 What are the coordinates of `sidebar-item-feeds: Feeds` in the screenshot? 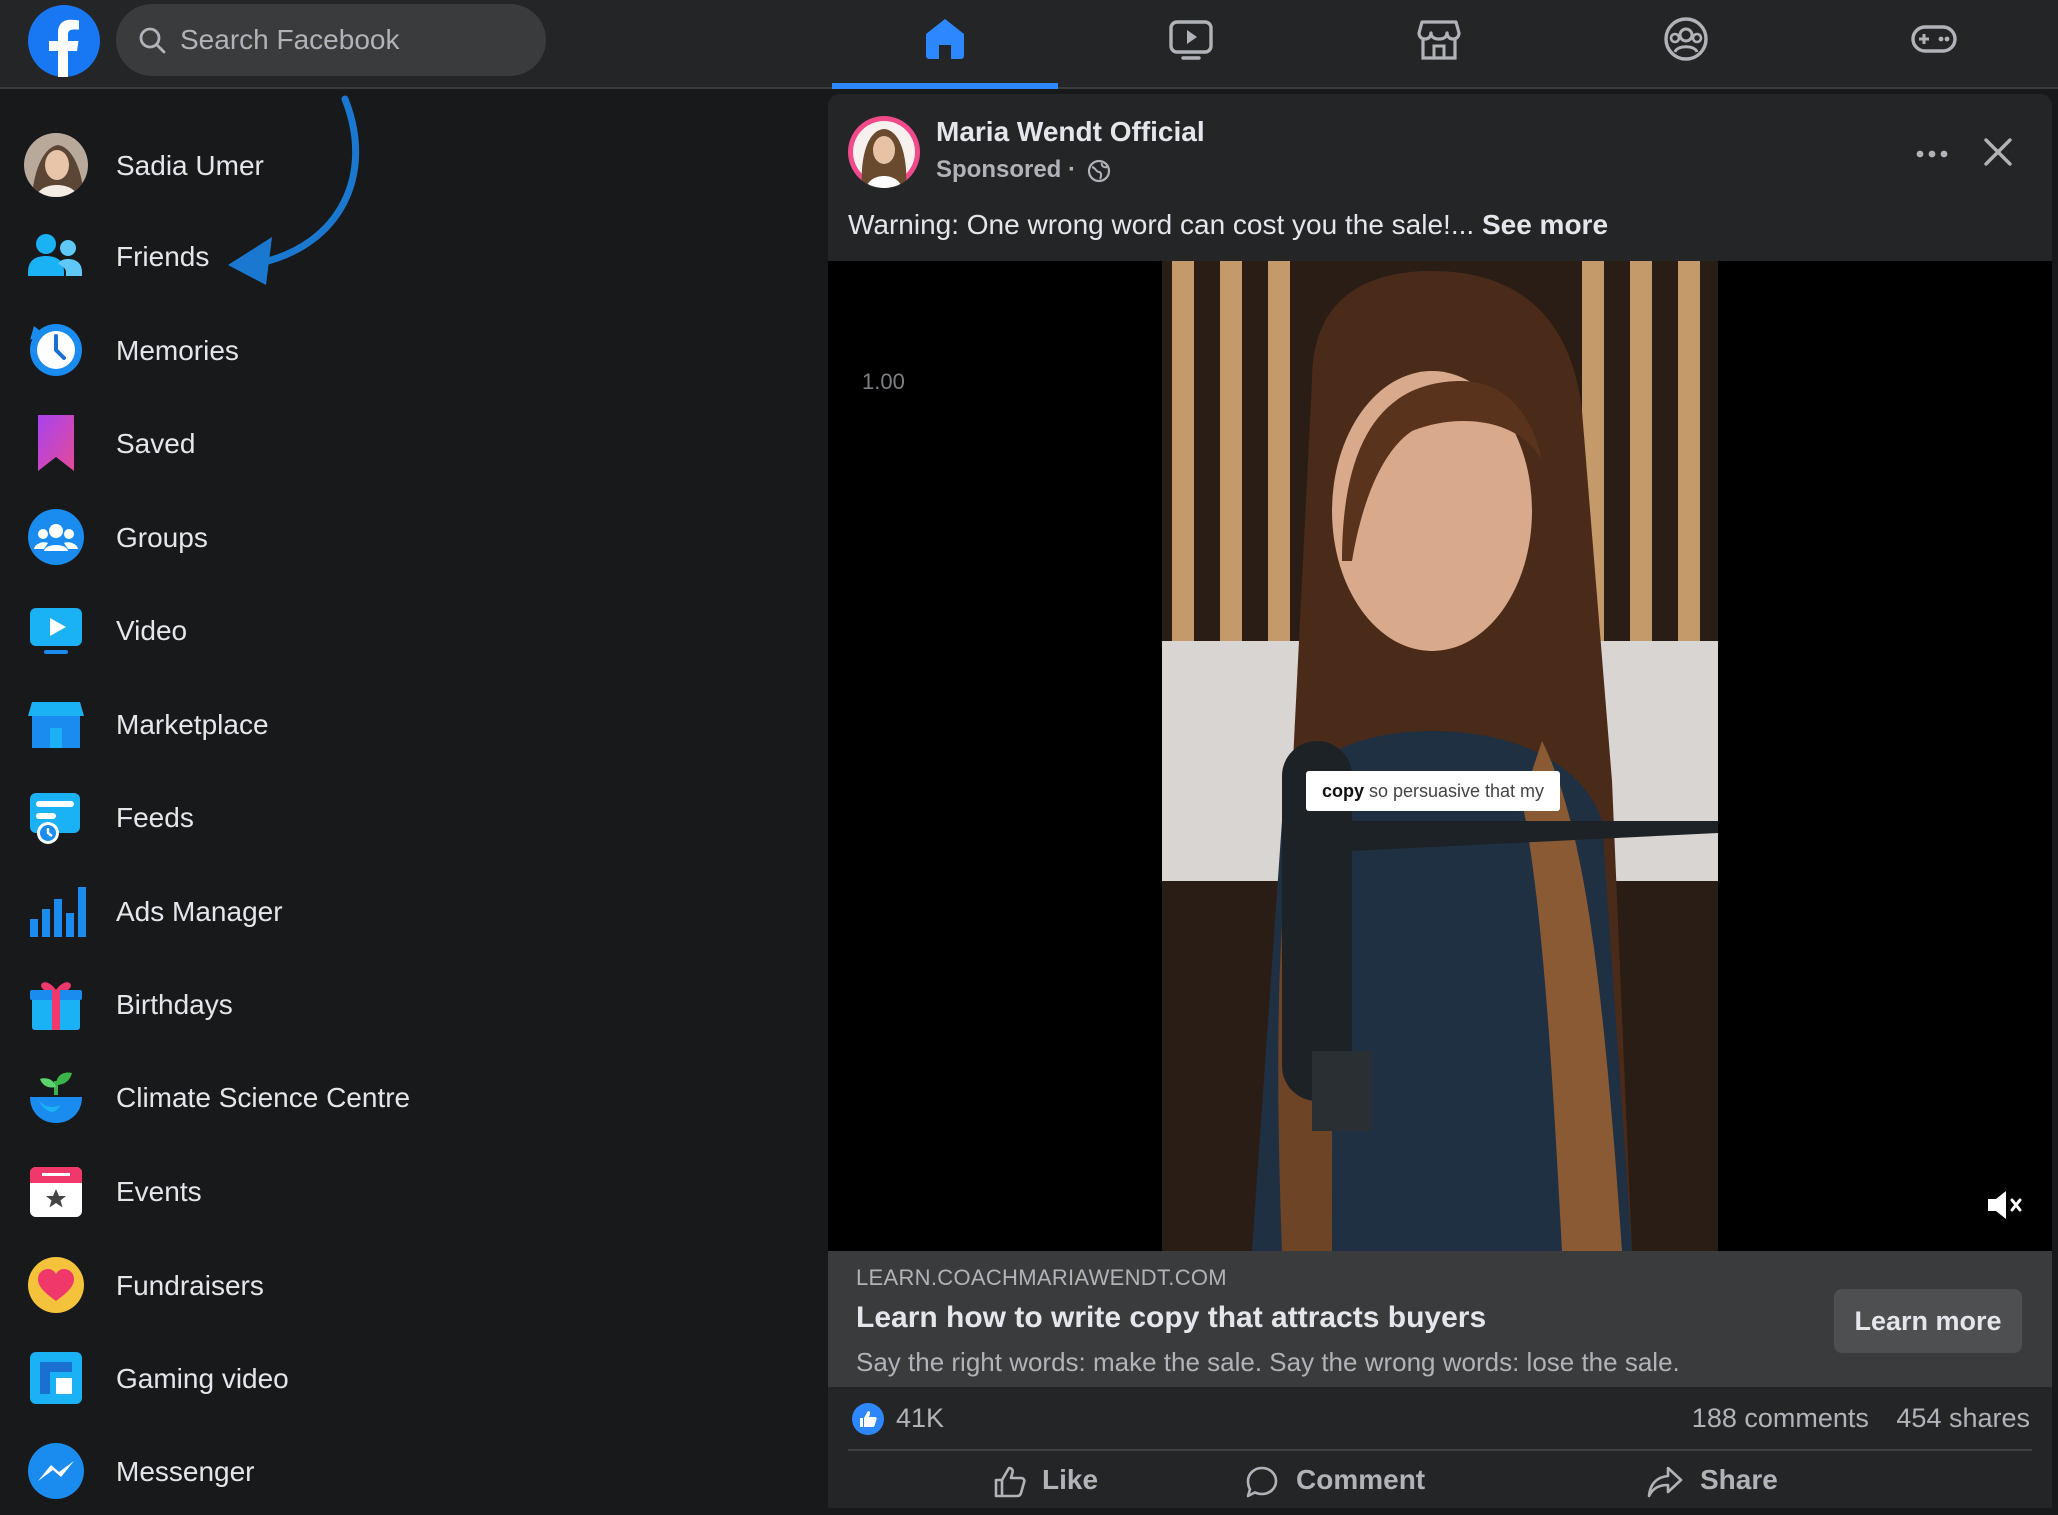 It's located at (404, 818).